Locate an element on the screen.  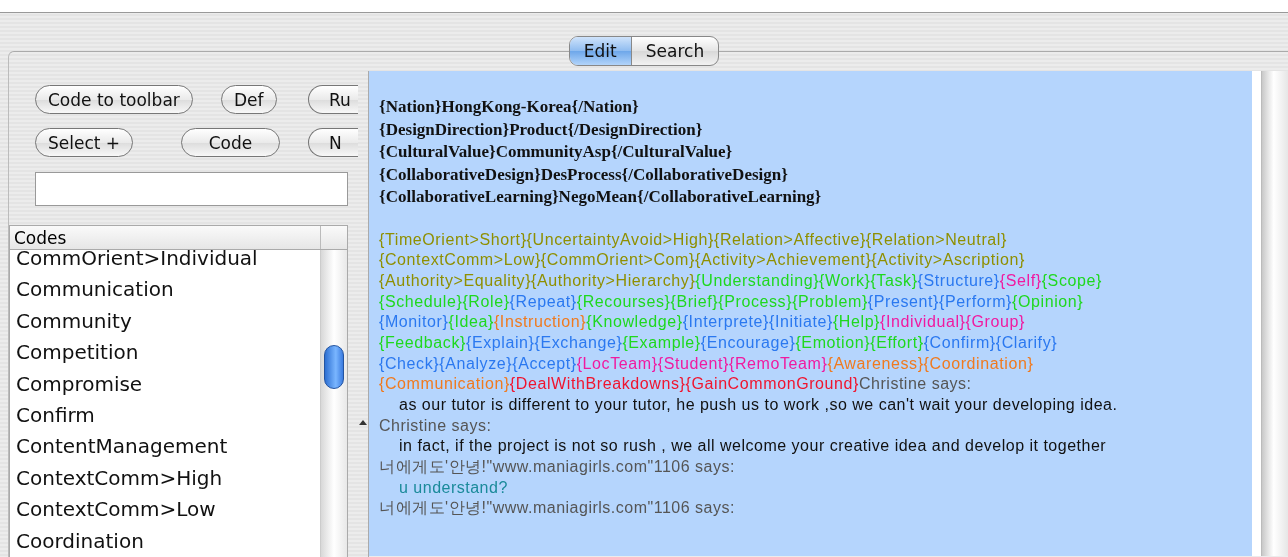
code-tag: {LocTeam} is located at coordinates (617, 363).